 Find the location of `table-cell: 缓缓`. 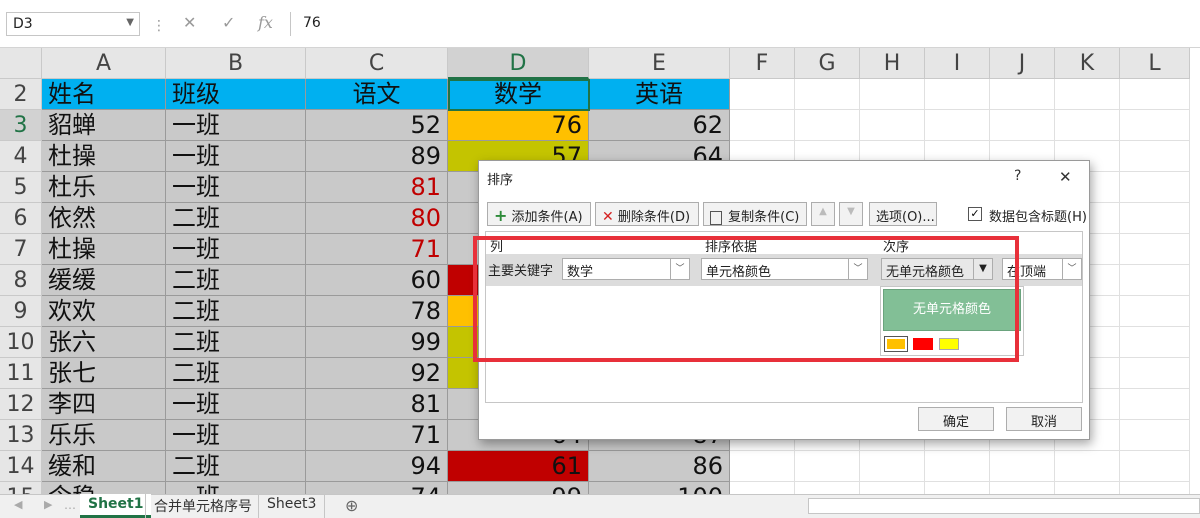

table-cell: 缓缓 is located at coordinates (104, 280).